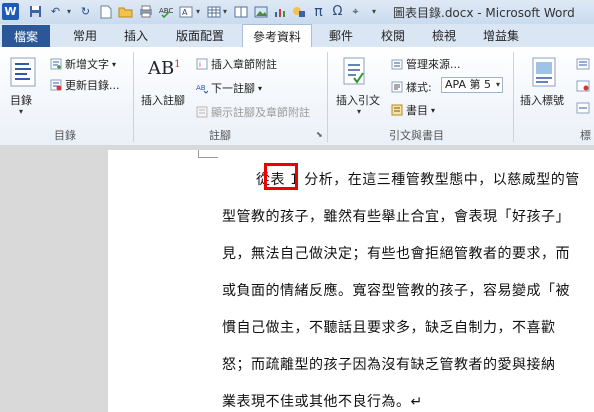 This screenshot has width=594, height=412. I want to click on toc-dropdown-icon: ▾, so click(21, 111).